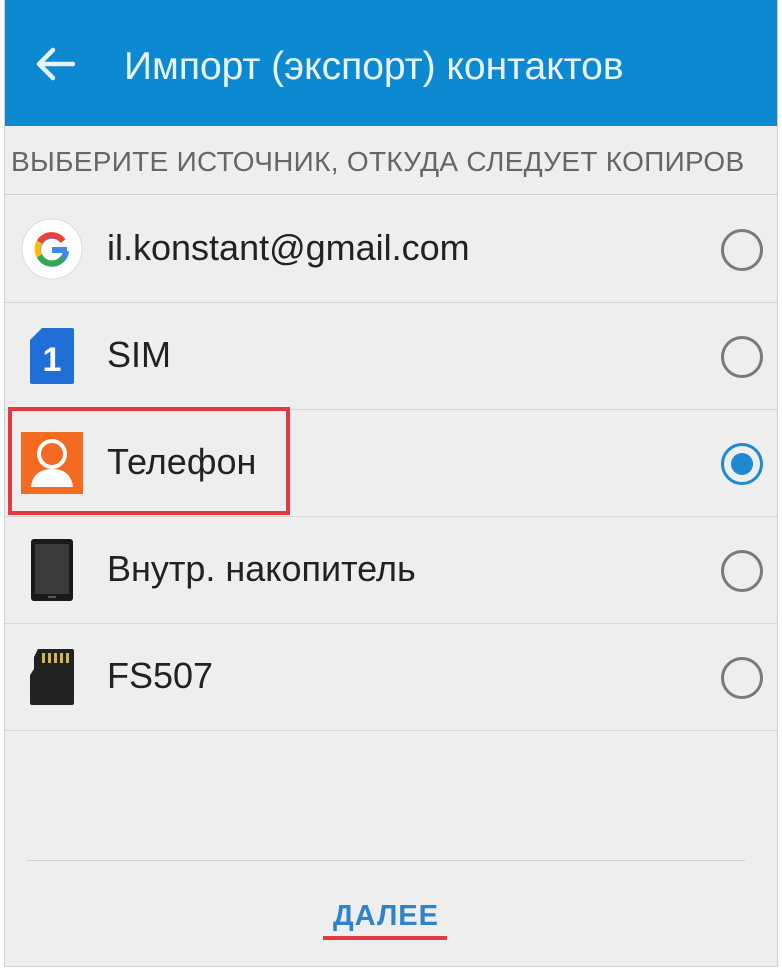 The width and height of the screenshot is (782, 972). Describe the element at coordinates (391, 356) in the screenshot. I see `source-item-sim: 1 SIM` at that location.